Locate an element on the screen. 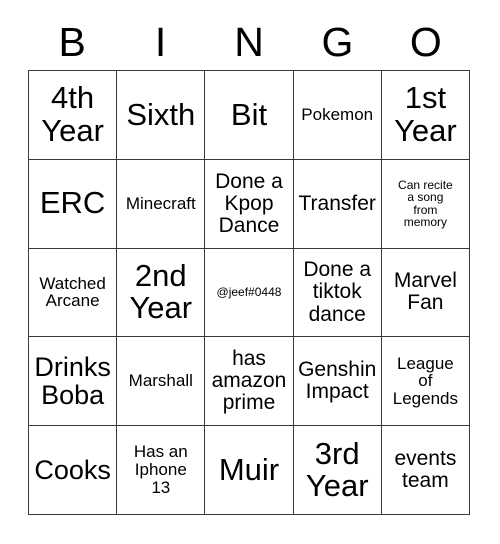  bingo-cell-r2c2: Minecraft is located at coordinates (161, 204).